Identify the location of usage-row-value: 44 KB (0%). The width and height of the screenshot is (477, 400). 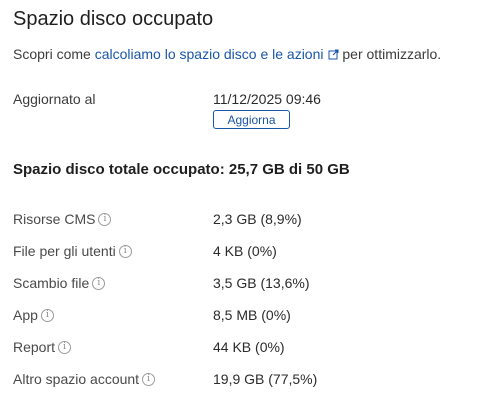
(249, 347).